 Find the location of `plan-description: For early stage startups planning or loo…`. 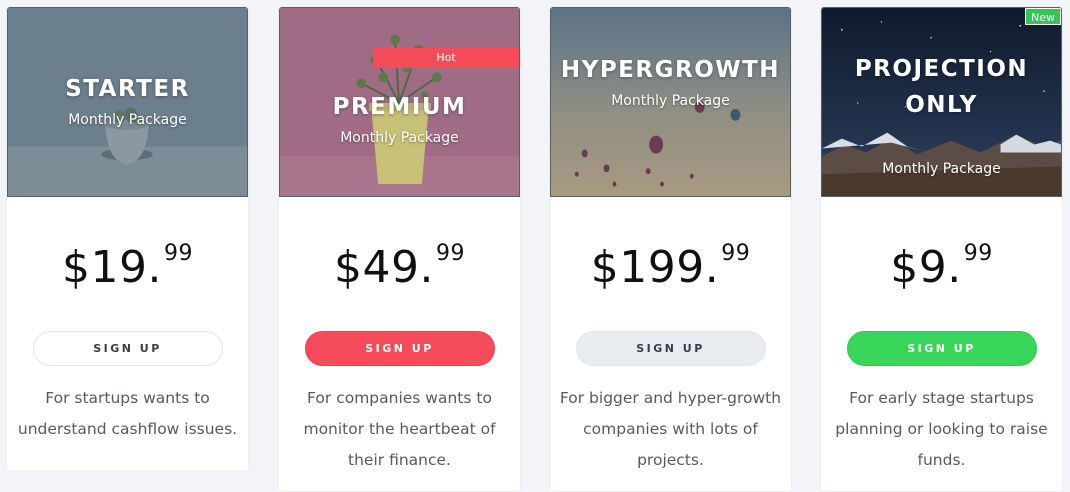

plan-description: For early stage startups planning or loo… is located at coordinates (941, 429).